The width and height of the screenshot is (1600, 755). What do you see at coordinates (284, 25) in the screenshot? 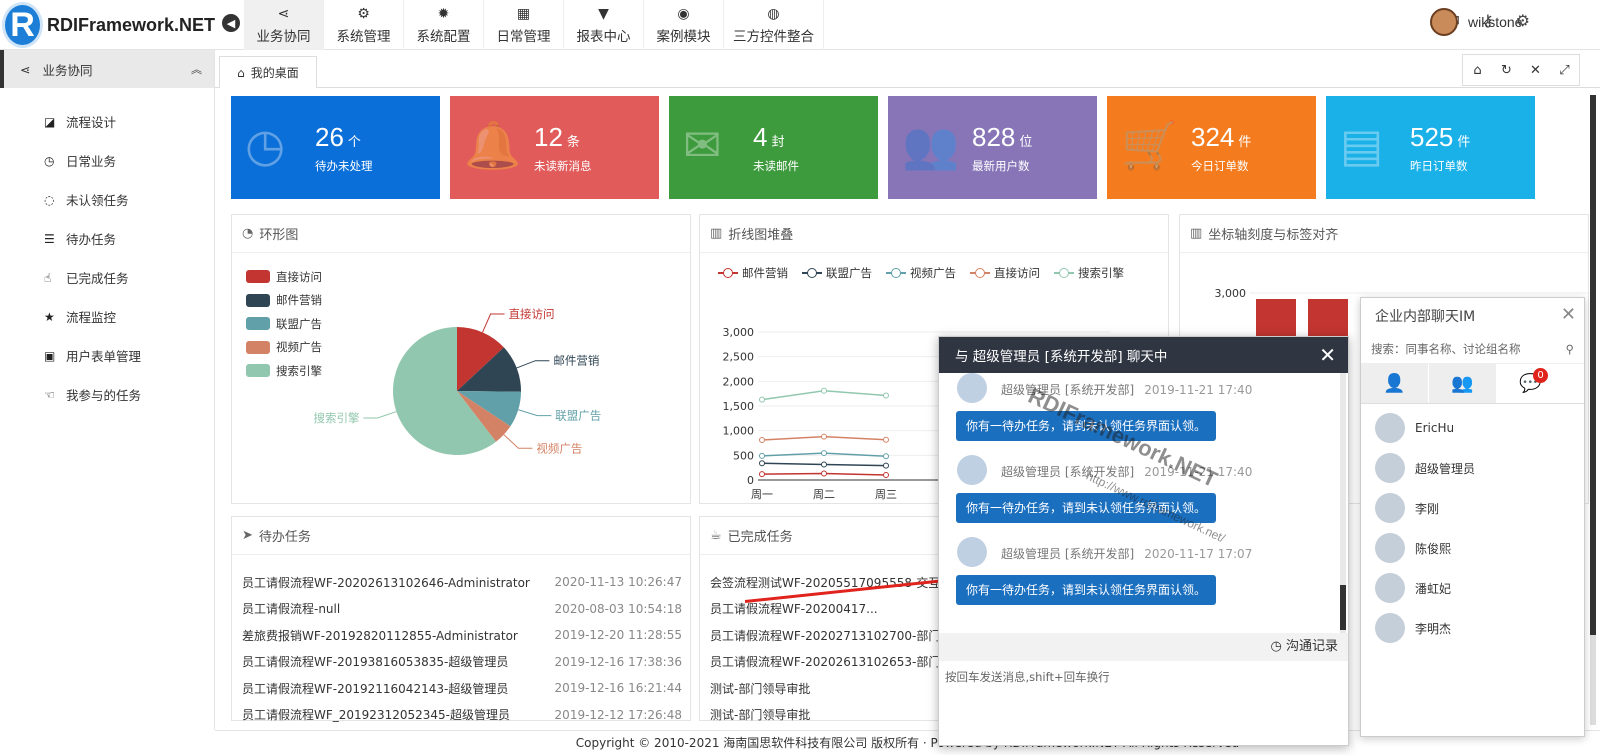
I see `topnav-business: ⋖ 业务协同` at bounding box center [284, 25].